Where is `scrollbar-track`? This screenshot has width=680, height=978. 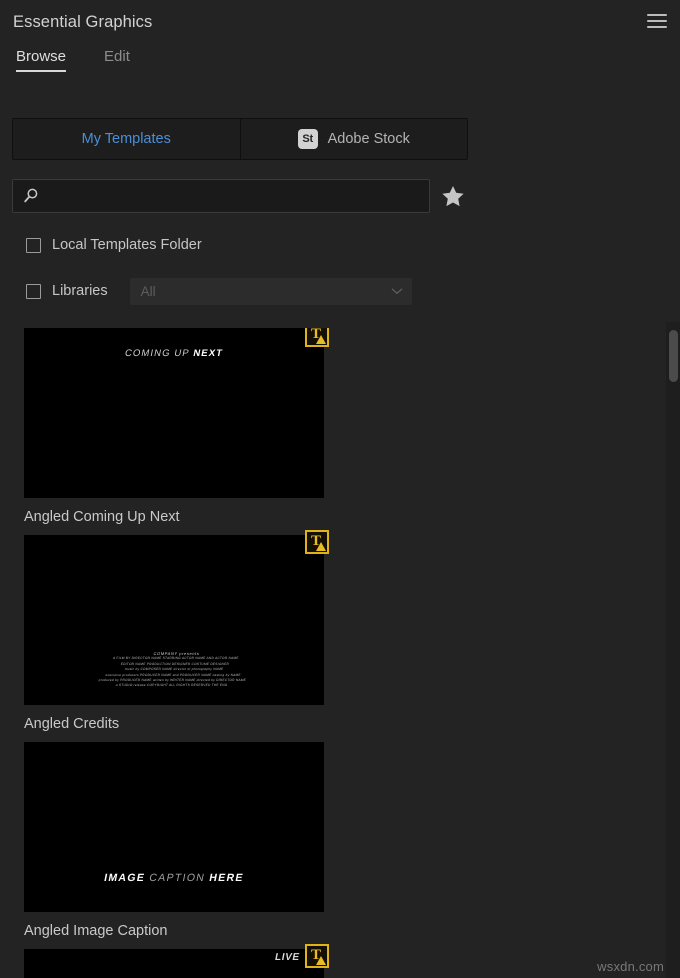 scrollbar-track is located at coordinates (673, 650).